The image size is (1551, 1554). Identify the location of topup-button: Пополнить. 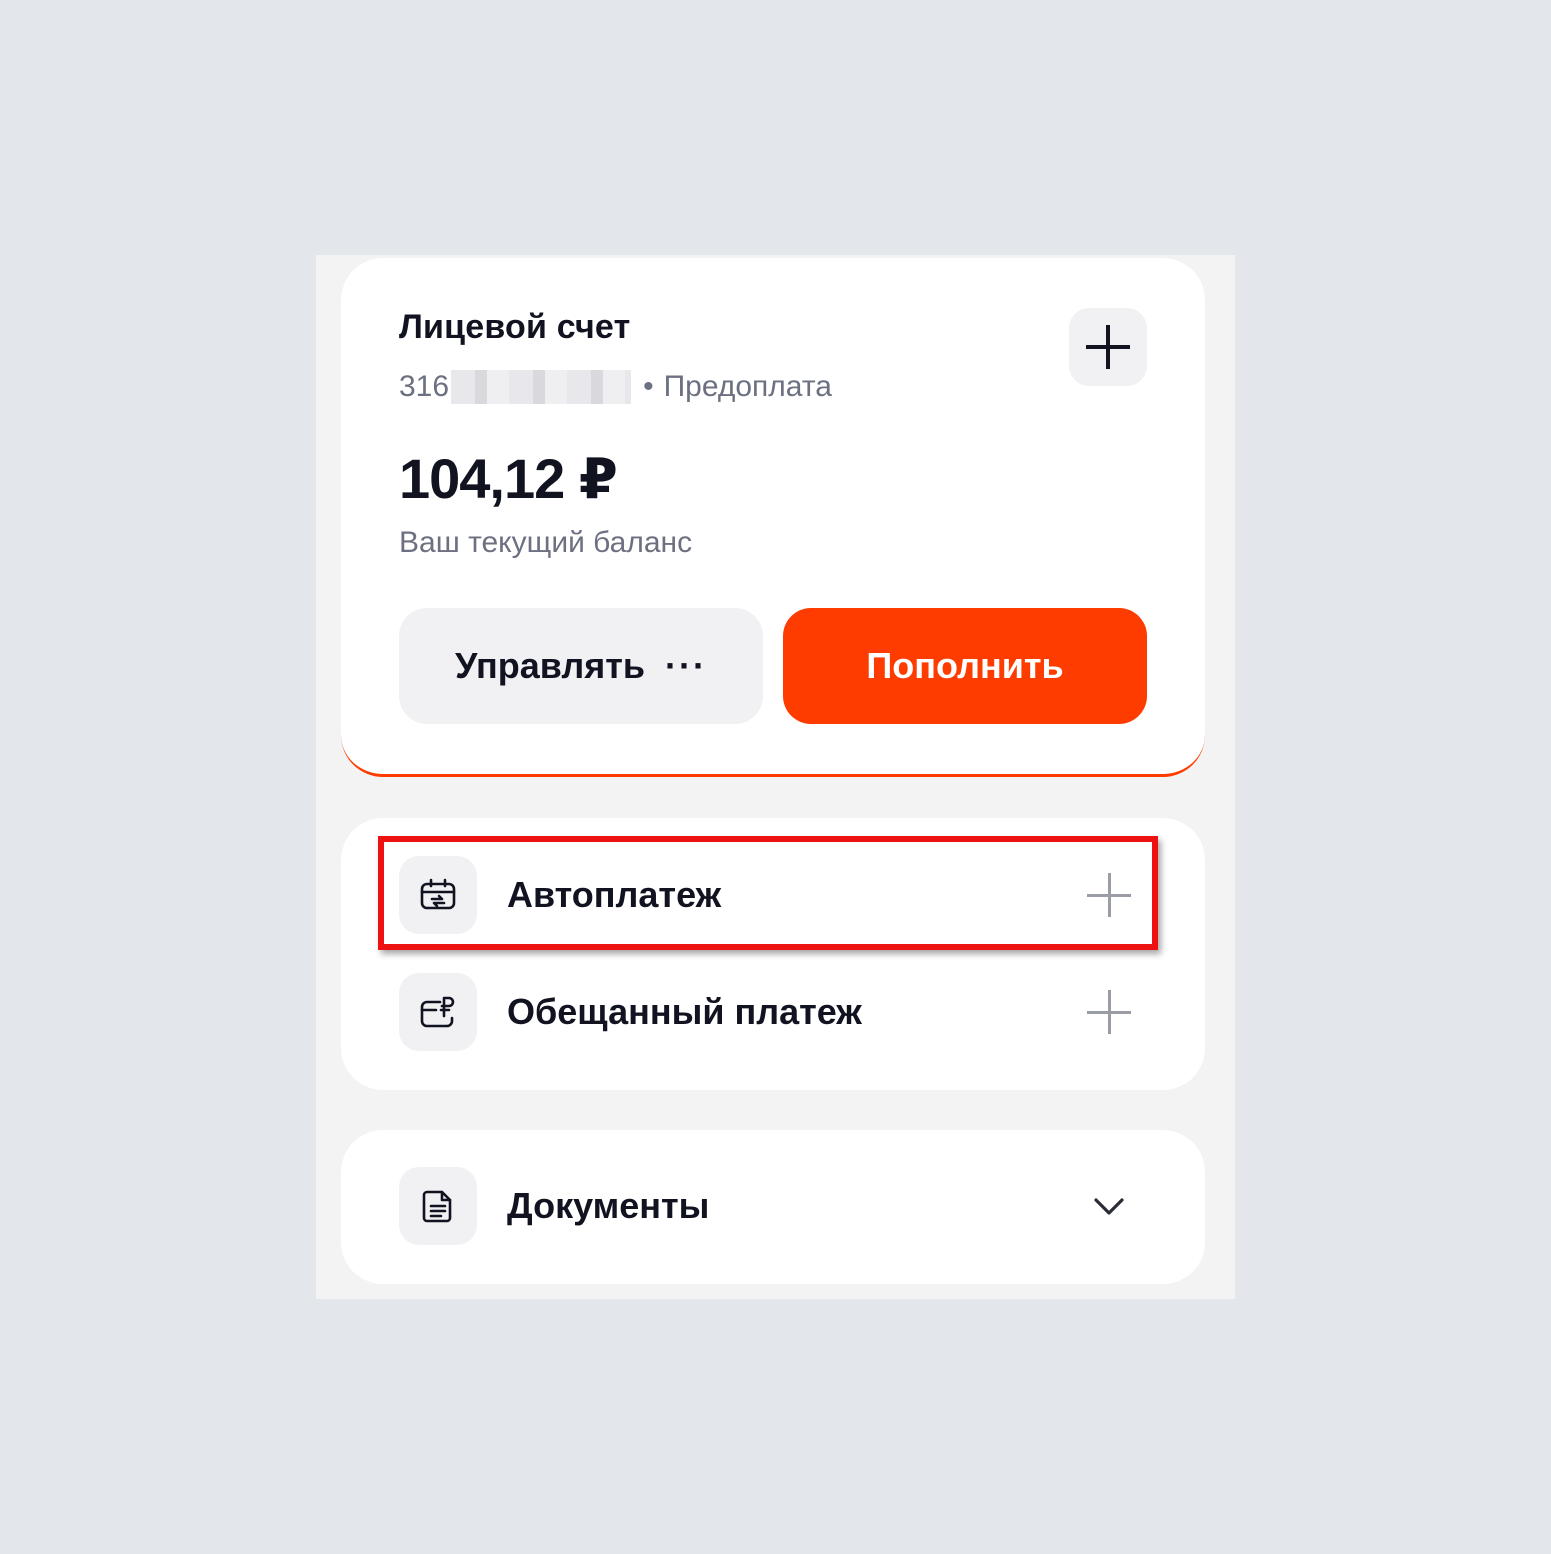
(965, 666).